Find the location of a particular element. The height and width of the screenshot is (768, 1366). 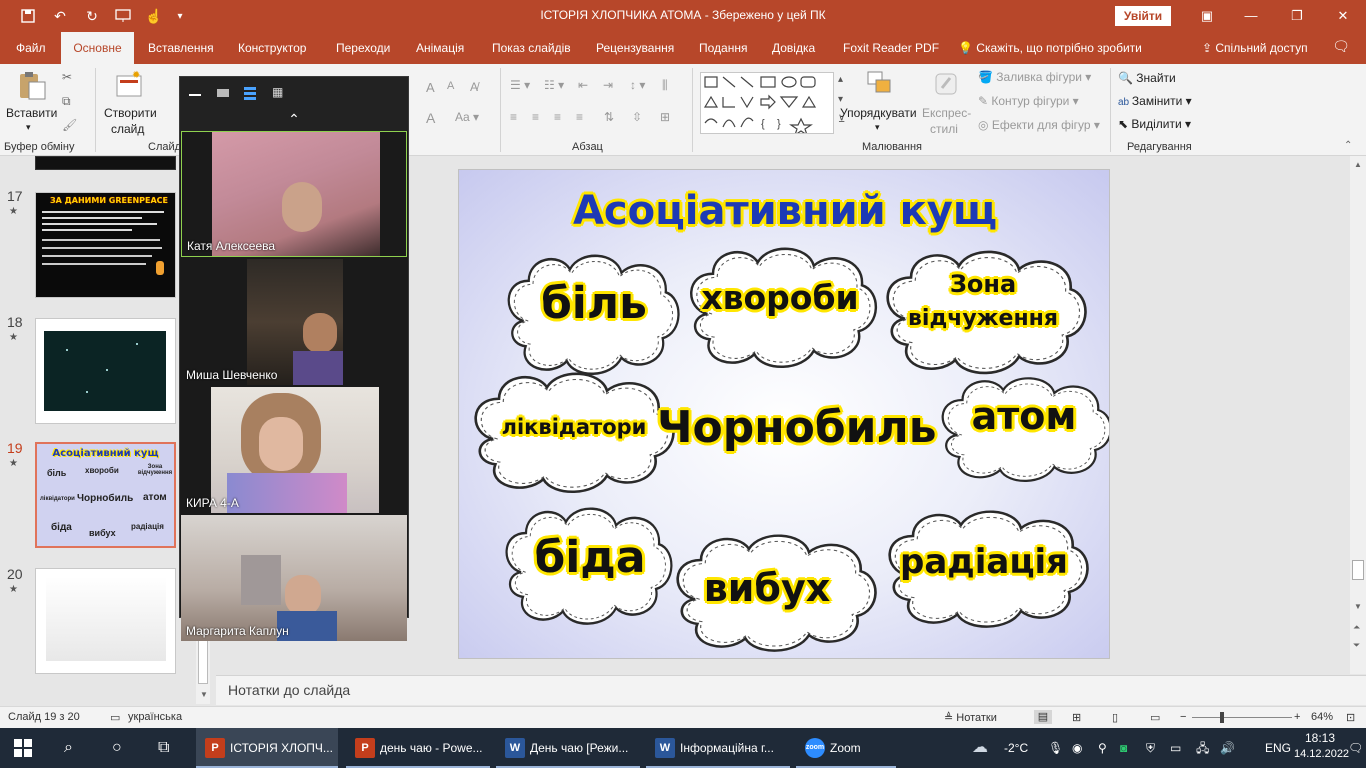

line-spacing-icon: ↕ ▾ is located at coordinates (637, 85).